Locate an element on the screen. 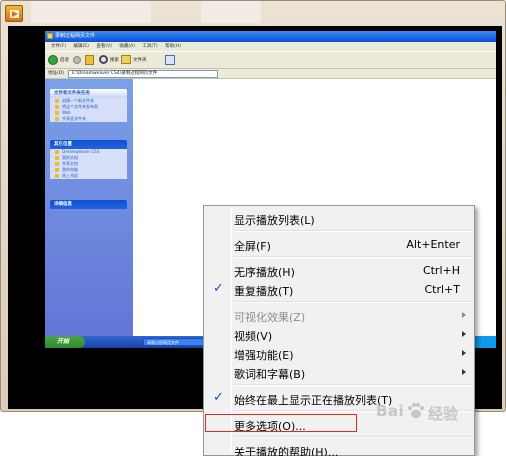 The image size is (506, 456). highlight-annotation is located at coordinates (281, 423).